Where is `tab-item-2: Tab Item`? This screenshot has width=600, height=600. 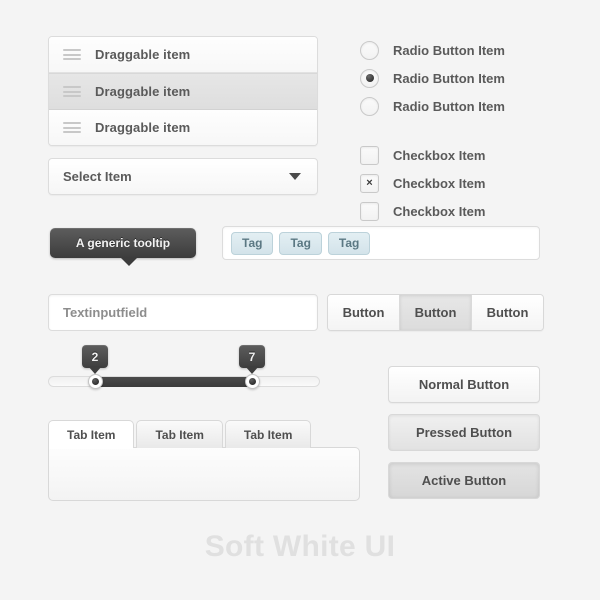
tab-item-2: Tab Item is located at coordinates (179, 434).